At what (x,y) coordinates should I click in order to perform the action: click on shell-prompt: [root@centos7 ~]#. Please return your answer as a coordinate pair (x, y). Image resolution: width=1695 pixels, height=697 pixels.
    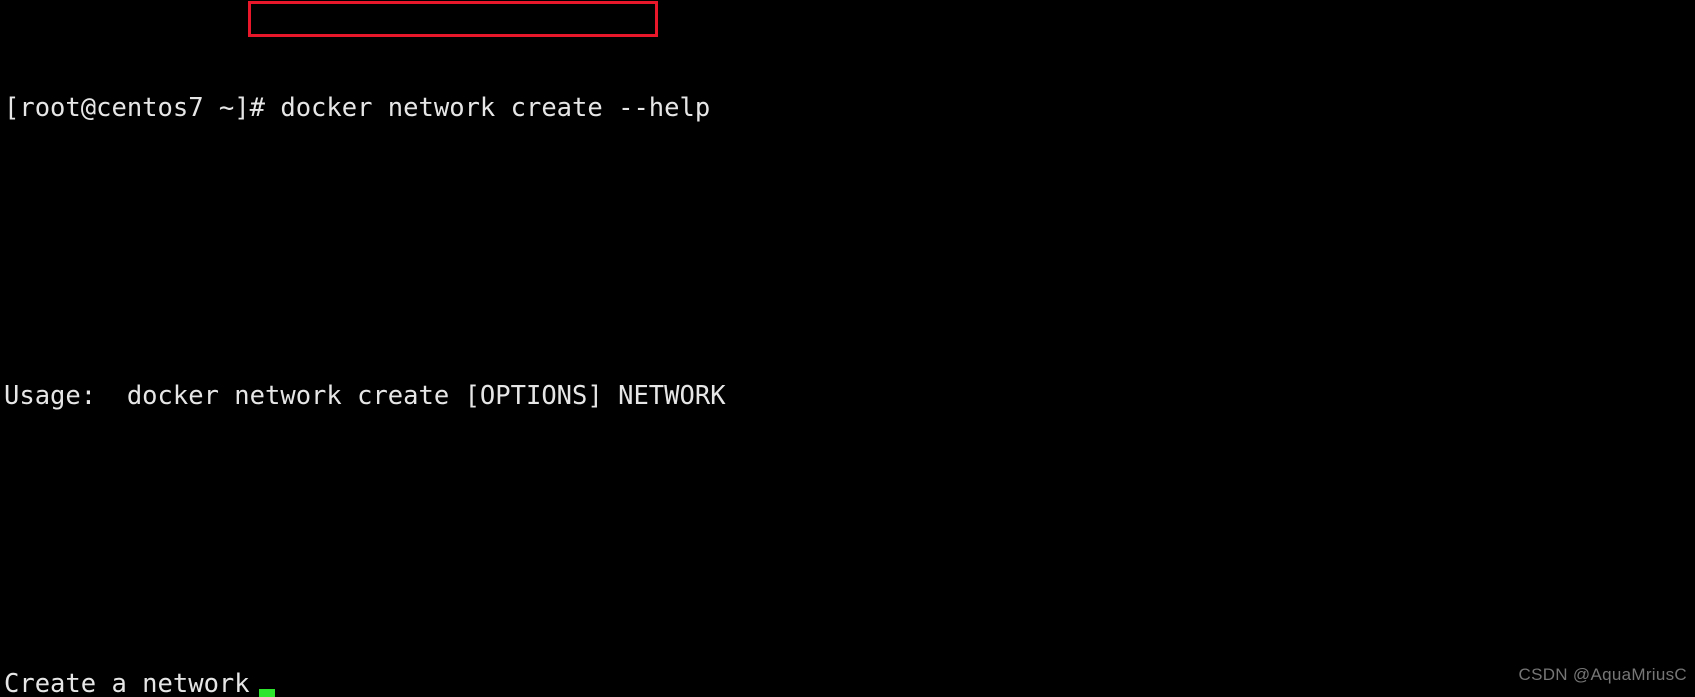
    Looking at the image, I should click on (142, 108).